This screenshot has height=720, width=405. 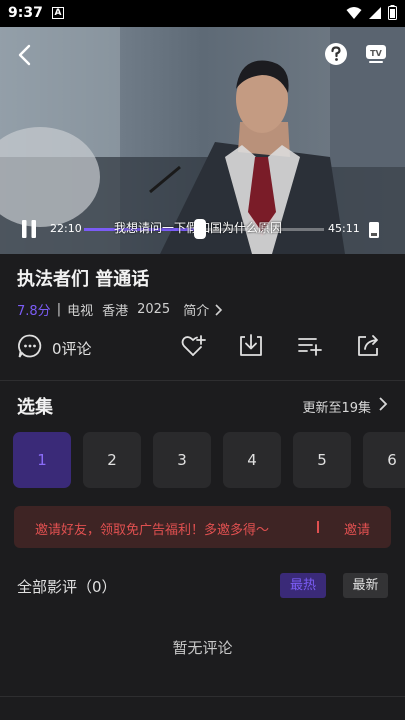 I want to click on status-bar: 9:37 A, so click(x=202, y=13).